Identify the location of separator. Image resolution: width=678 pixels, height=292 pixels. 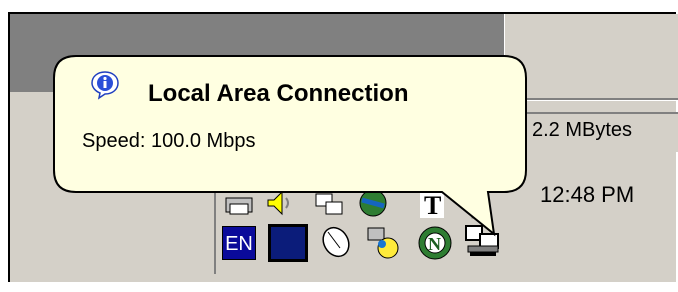
(591, 99).